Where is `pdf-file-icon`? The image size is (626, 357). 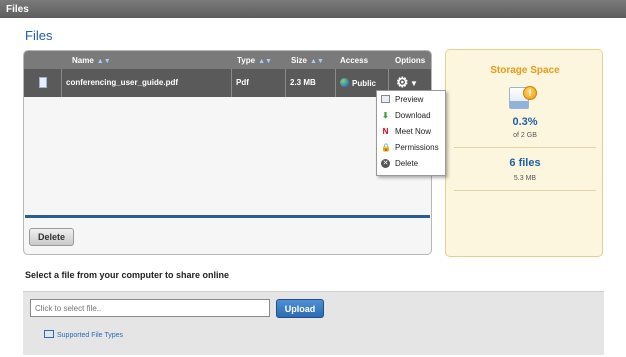 pdf-file-icon is located at coordinates (43, 82).